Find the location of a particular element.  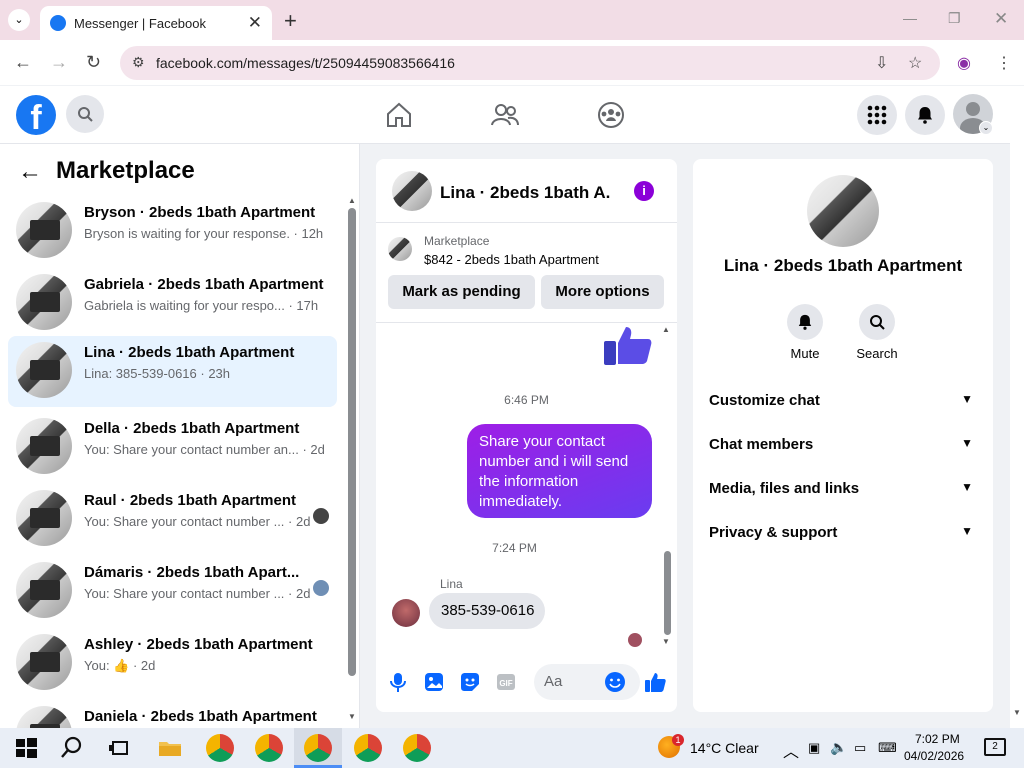

listing-thumbnail is located at coordinates (44, 518).